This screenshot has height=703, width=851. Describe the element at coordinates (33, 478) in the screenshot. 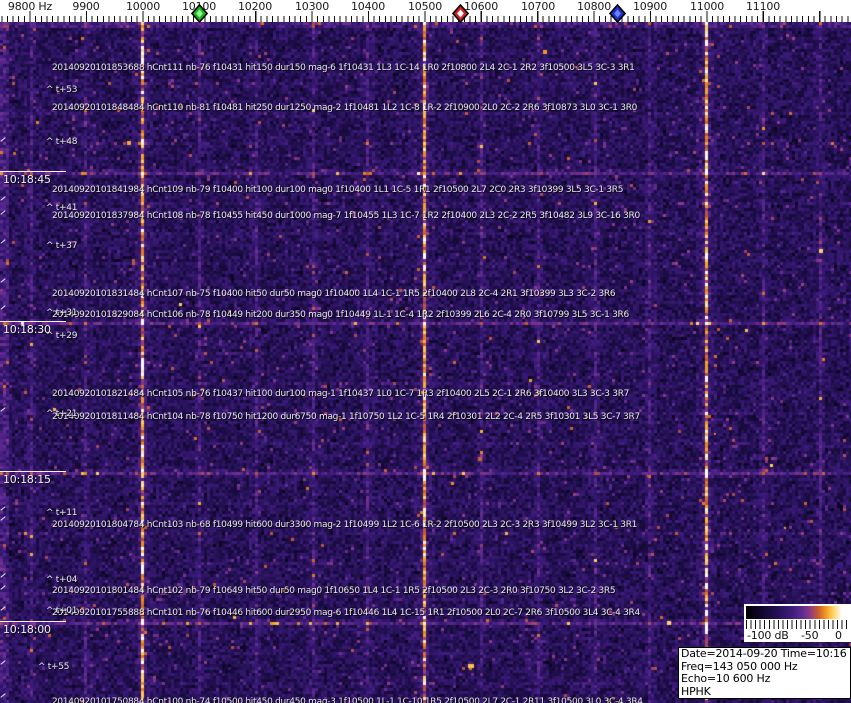

I see `time-label: 10:18:15` at that location.